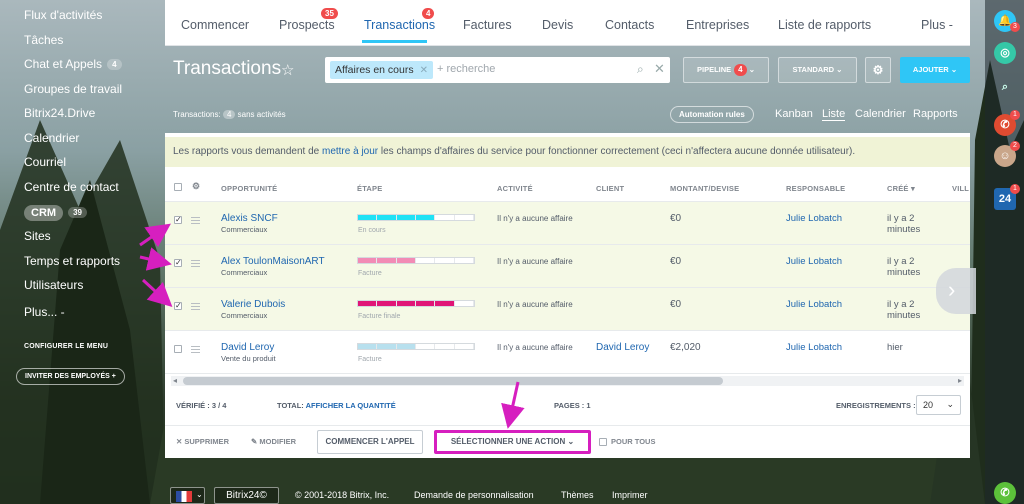 The width and height of the screenshot is (1024, 504). I want to click on notice-update-link: mettre à jour, so click(350, 151).